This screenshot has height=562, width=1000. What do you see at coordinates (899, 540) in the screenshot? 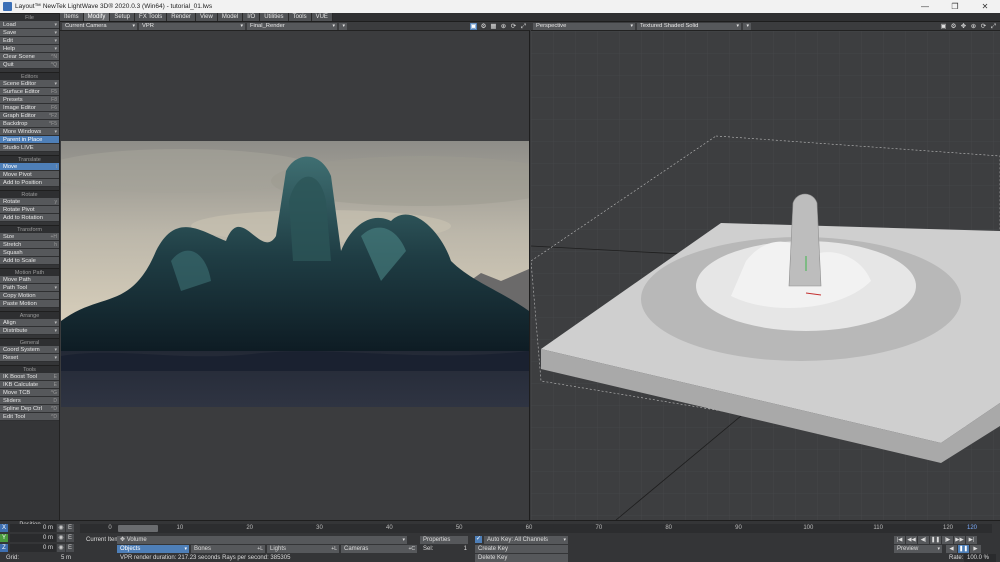
I see `go-start-icon: |◀` at bounding box center [899, 540].